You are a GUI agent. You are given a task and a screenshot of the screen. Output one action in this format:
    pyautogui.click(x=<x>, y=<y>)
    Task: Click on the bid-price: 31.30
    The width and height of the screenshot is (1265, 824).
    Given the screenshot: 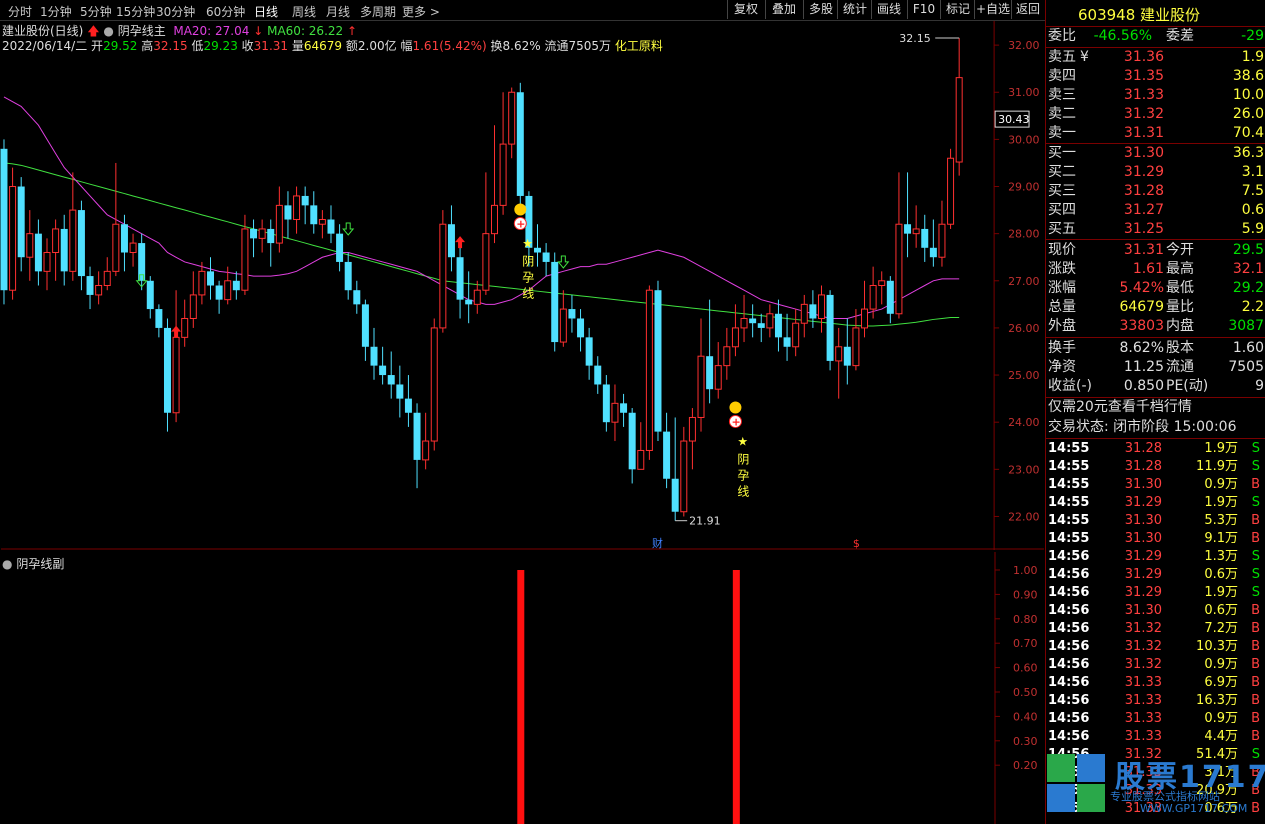 What is the action you would take?
    pyautogui.click(x=1143, y=153)
    